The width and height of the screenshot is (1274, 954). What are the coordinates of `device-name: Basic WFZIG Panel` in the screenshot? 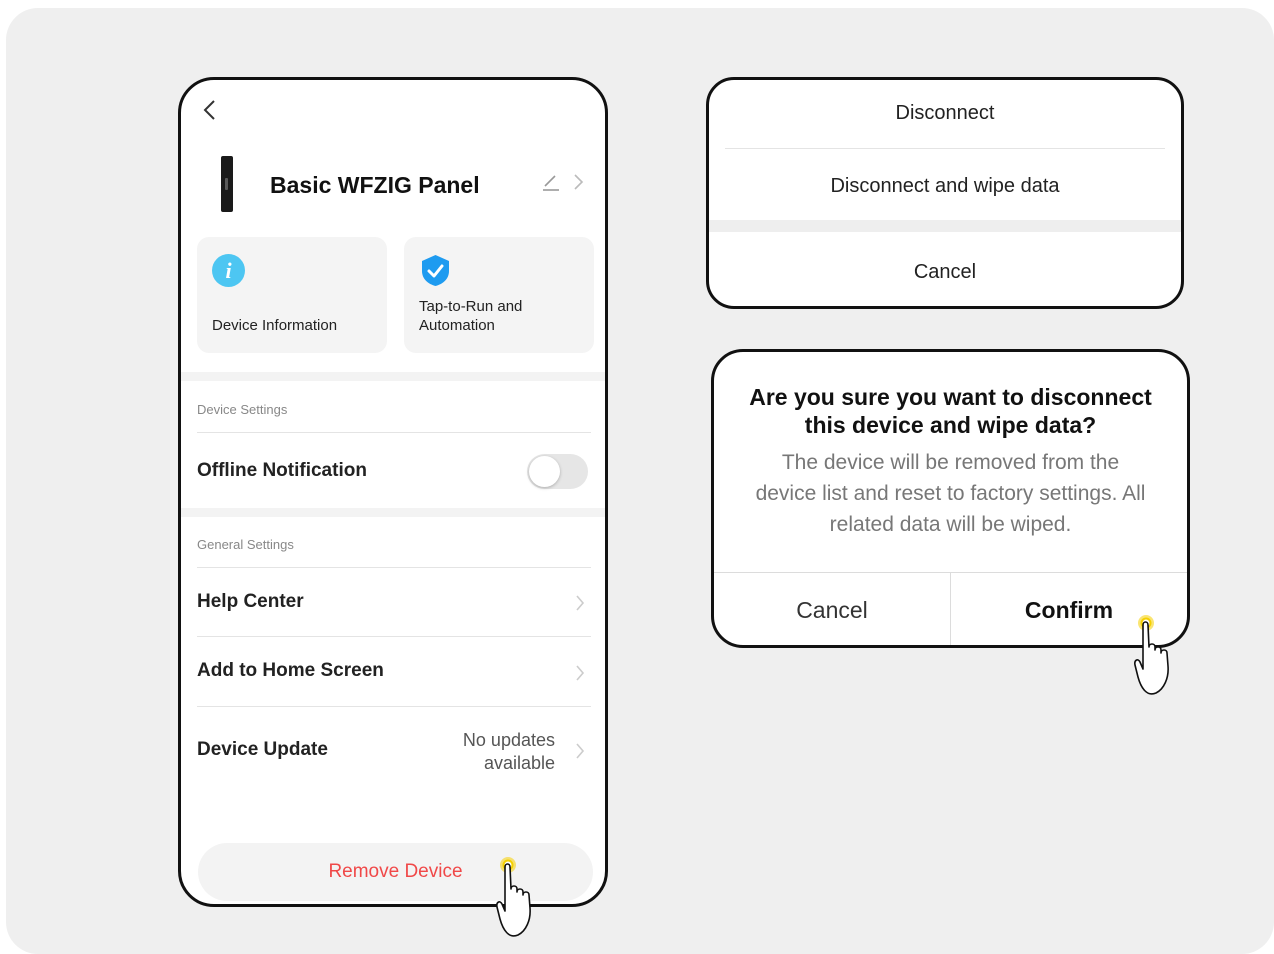 It's located at (375, 185).